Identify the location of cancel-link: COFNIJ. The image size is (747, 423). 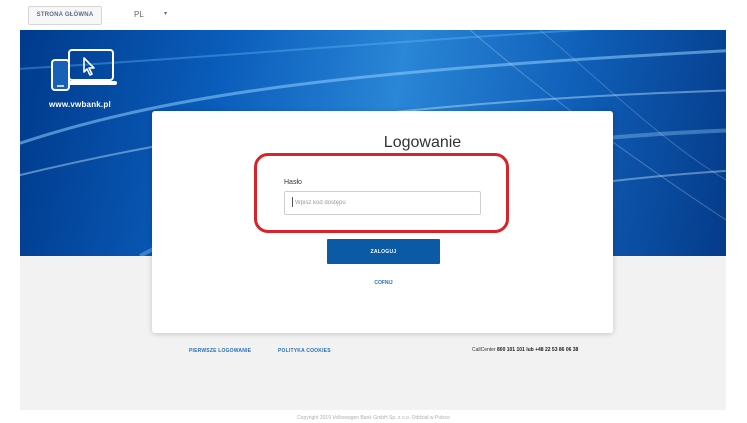
(383, 283).